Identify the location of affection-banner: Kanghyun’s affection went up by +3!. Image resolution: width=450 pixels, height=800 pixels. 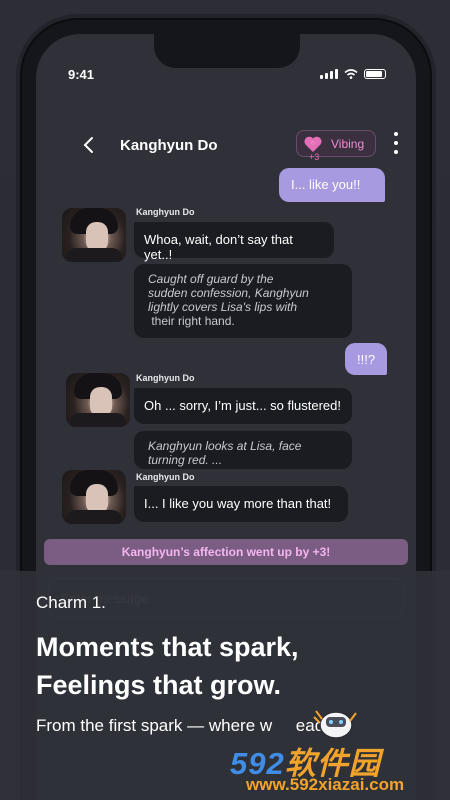
(226, 552).